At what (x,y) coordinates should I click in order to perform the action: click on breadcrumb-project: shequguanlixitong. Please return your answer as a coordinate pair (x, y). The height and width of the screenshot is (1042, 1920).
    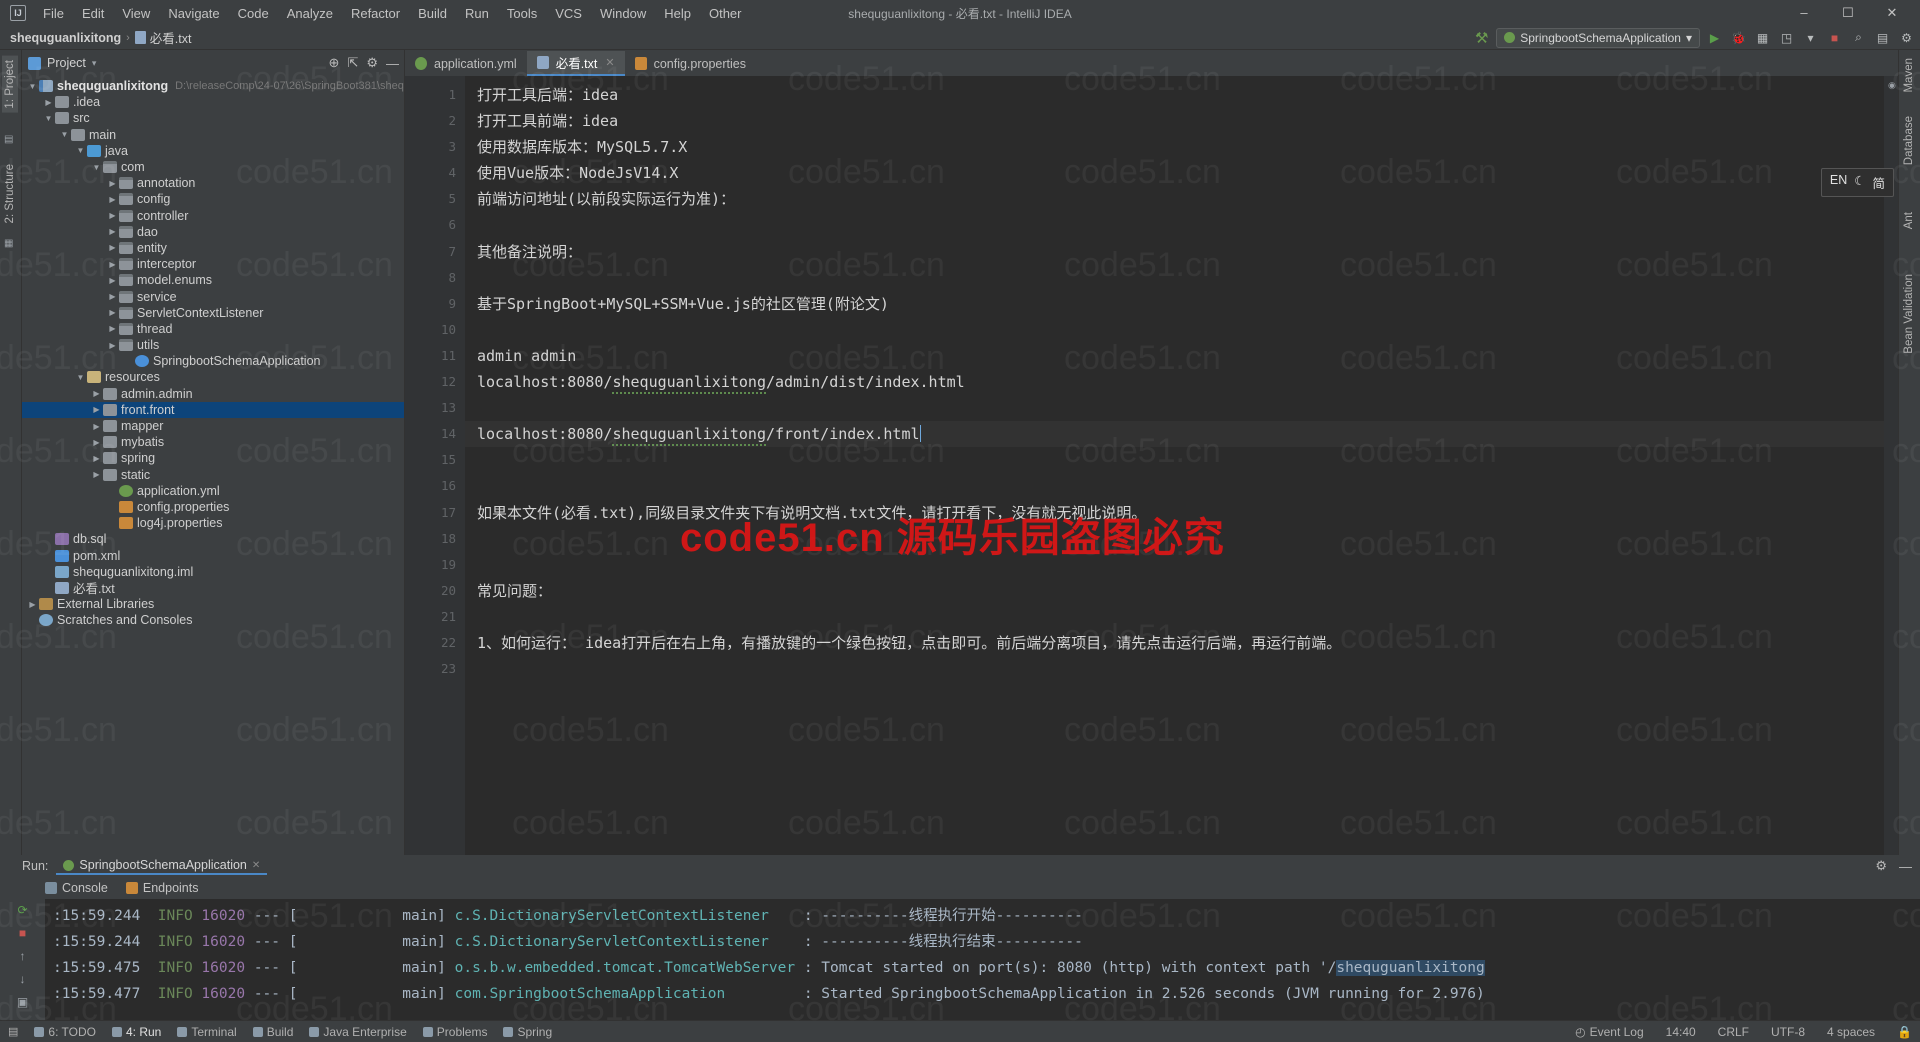
    Looking at the image, I should click on (65, 38).